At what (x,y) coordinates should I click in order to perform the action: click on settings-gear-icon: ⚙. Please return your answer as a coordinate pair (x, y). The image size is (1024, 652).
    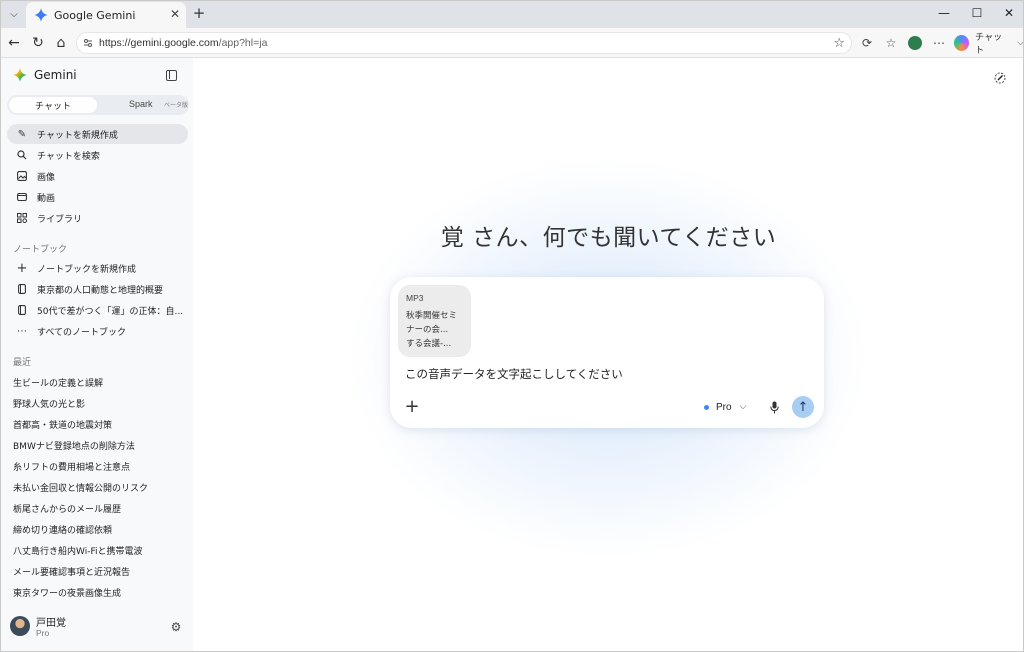
    Looking at the image, I should click on (176, 627).